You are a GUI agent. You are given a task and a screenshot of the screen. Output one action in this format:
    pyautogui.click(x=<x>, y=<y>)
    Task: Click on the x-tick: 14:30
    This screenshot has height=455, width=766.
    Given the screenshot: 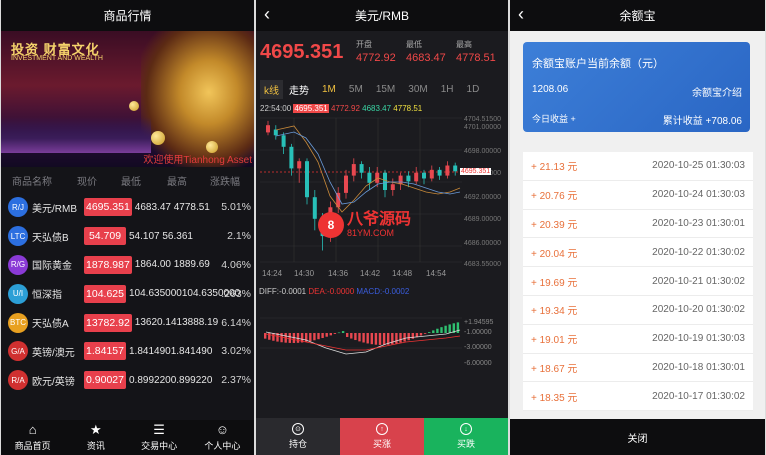 What is the action you would take?
    pyautogui.click(x=304, y=273)
    